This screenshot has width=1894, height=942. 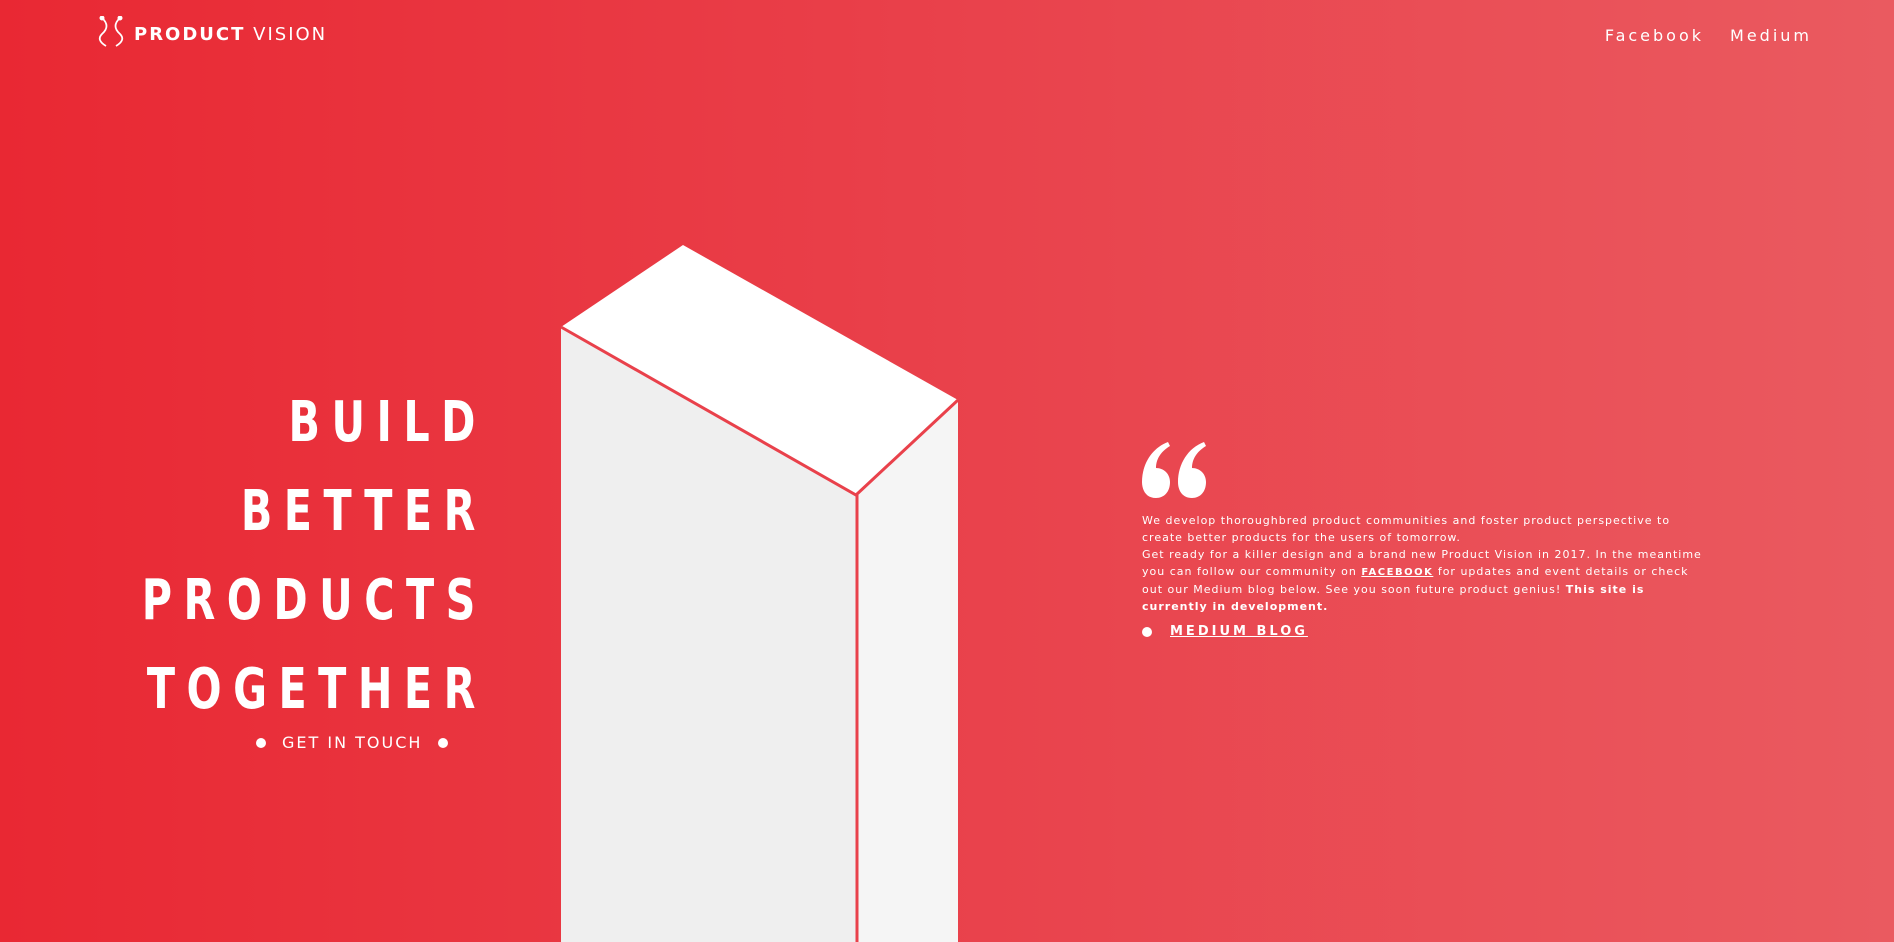 I want to click on get-in-touch-label: GET IN TOUCH, so click(x=352, y=742).